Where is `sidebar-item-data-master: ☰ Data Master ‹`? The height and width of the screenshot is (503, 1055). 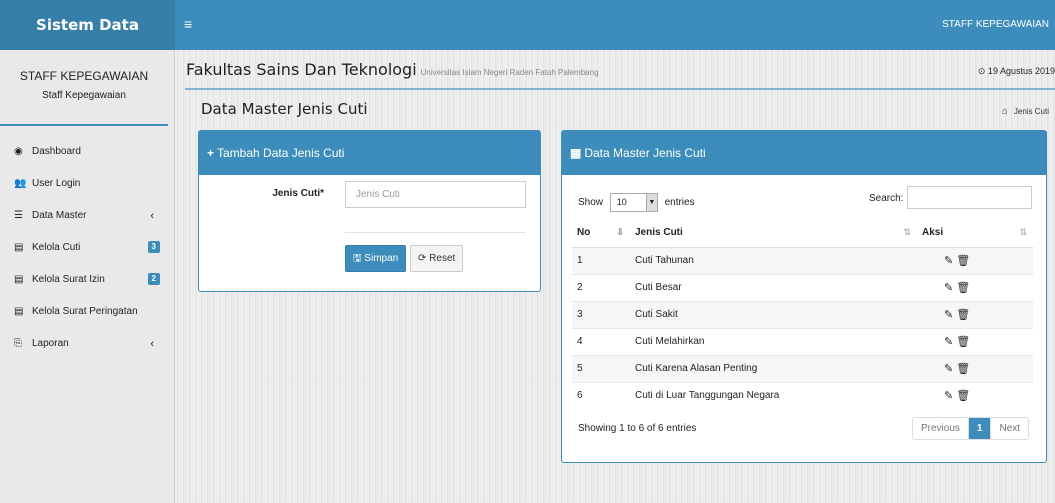
sidebar-item-data-master: ☰ Data Master ‹ is located at coordinates (87, 216).